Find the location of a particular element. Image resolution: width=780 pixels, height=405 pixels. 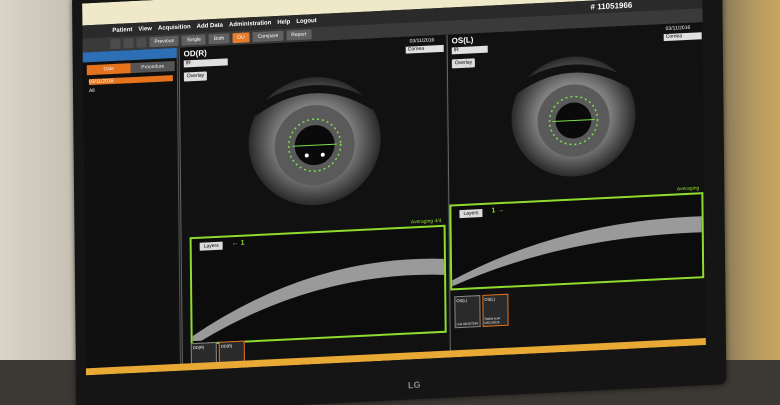

od-averaging-label: Averaging 4/4 is located at coordinates (426, 221).